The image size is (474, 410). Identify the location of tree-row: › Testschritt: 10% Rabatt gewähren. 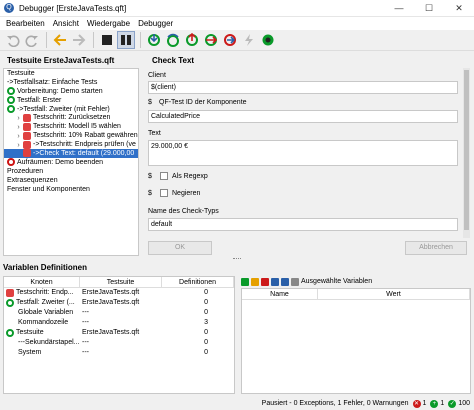
(71, 135).